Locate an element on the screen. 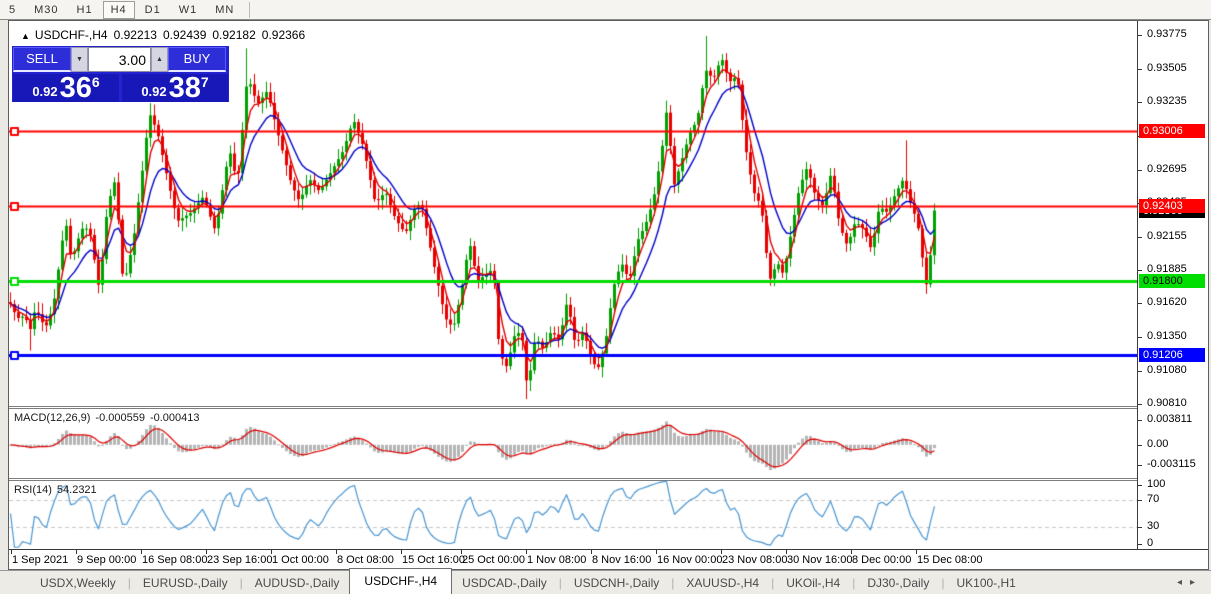 The width and height of the screenshot is (1211, 594). axis-tick-label: 0 is located at coordinates (1150, 543).